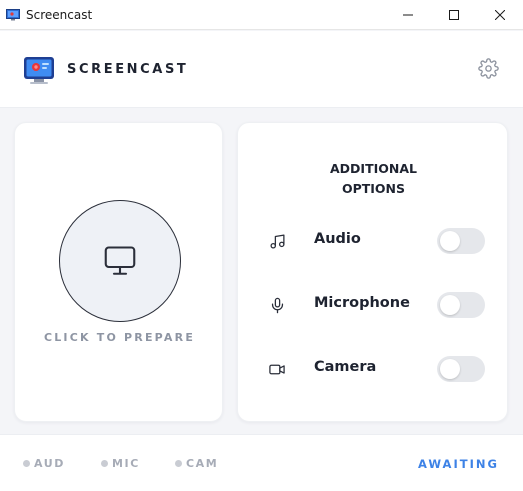  What do you see at coordinates (373, 240) in the screenshot?
I see `option-audio: Audio` at bounding box center [373, 240].